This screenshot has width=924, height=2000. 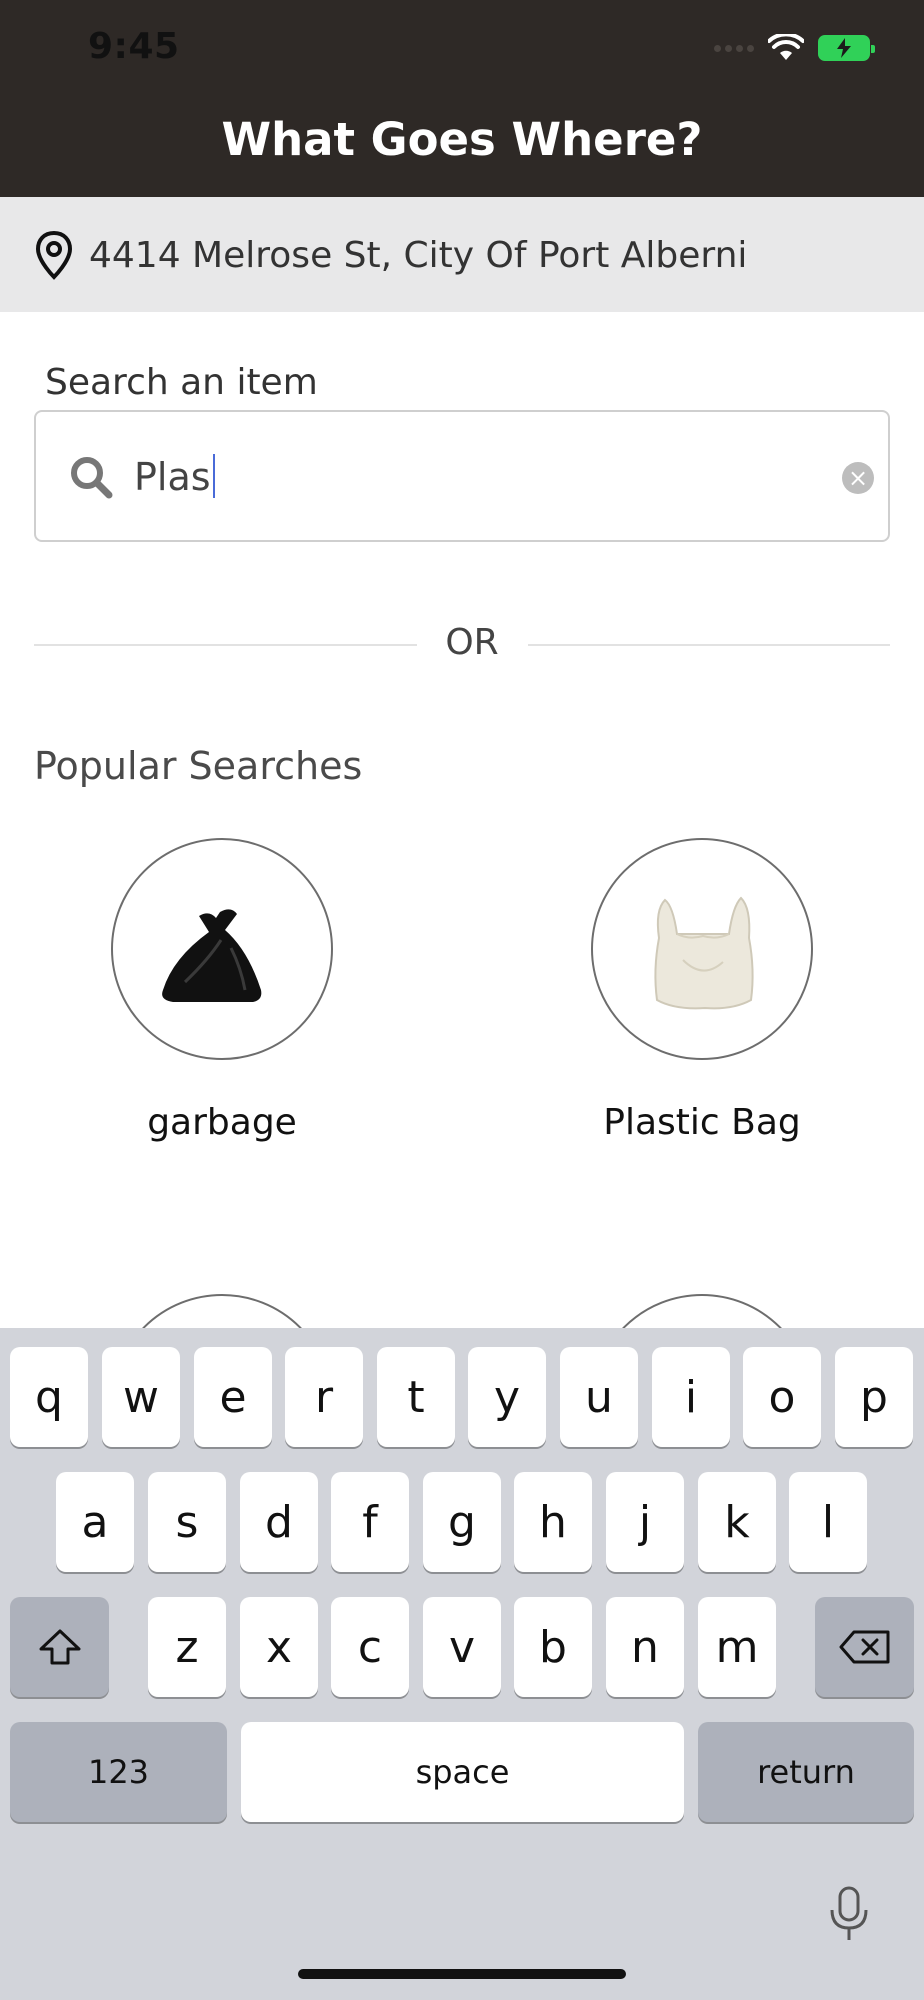 What do you see at coordinates (118, 1772) in the screenshot?
I see `numbers-key: 123` at bounding box center [118, 1772].